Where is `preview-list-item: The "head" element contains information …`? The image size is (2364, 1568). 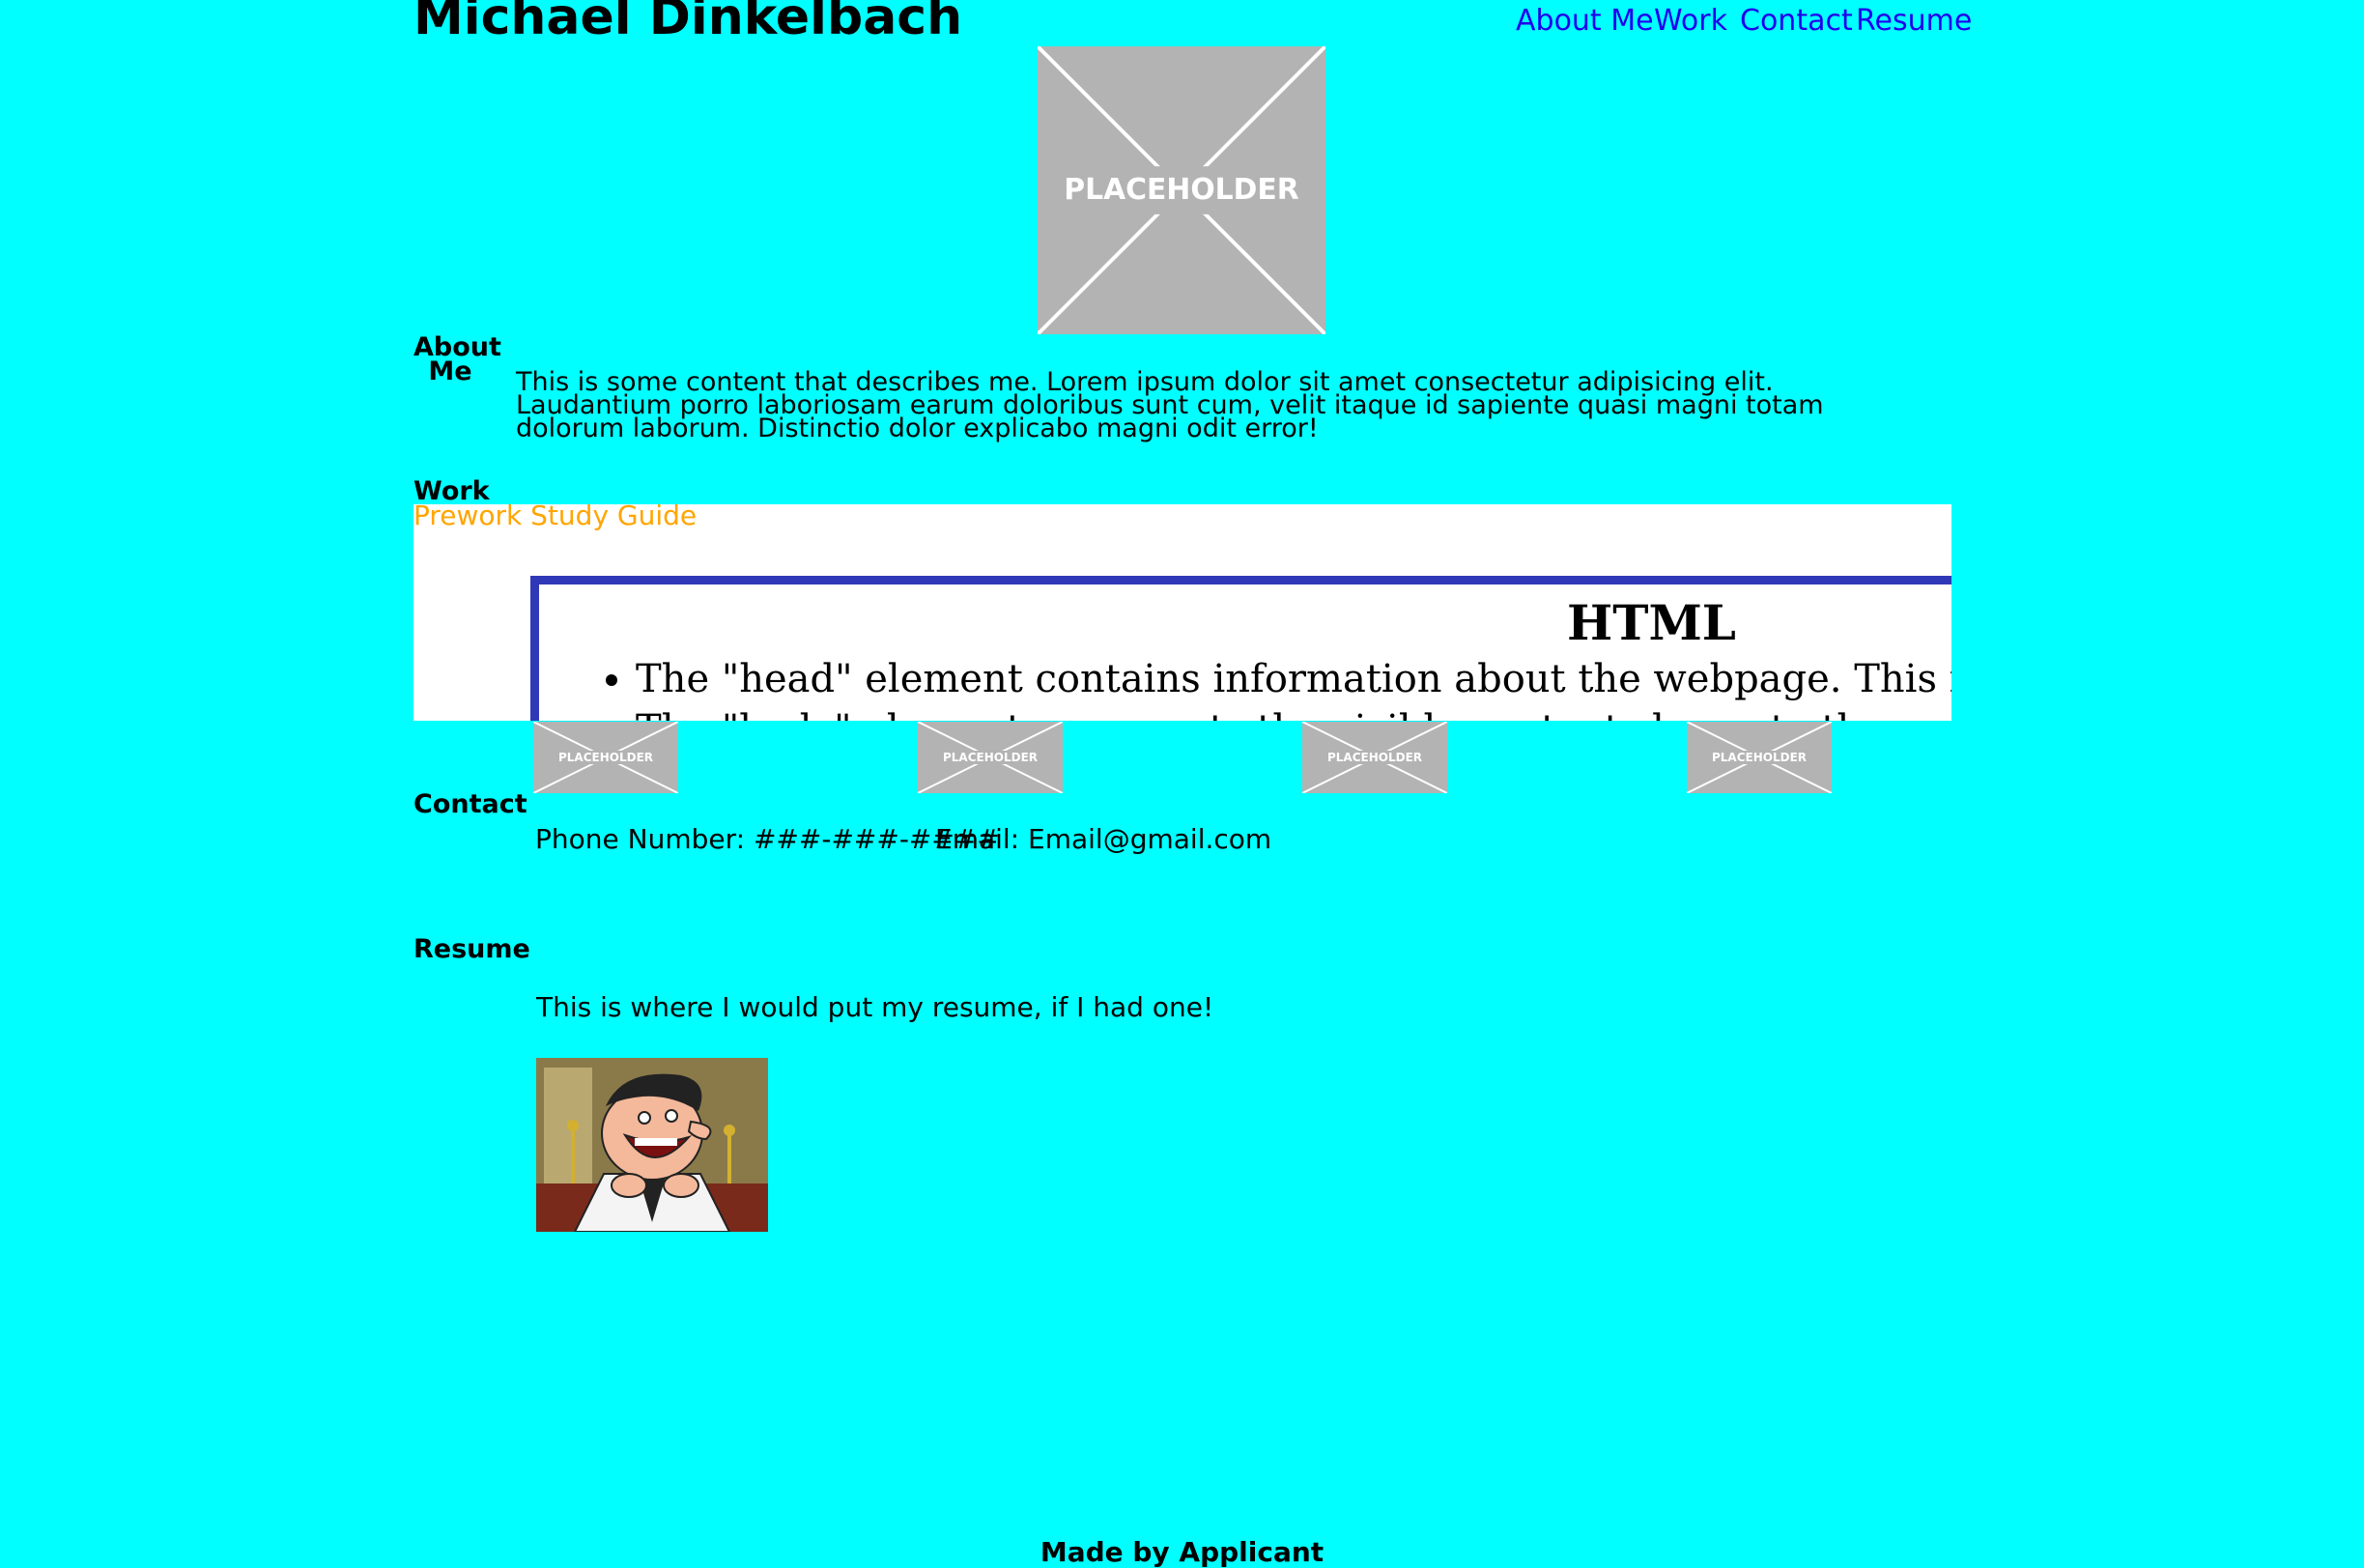
preview-list-item: The "head" element contains information … is located at coordinates (1293, 679).